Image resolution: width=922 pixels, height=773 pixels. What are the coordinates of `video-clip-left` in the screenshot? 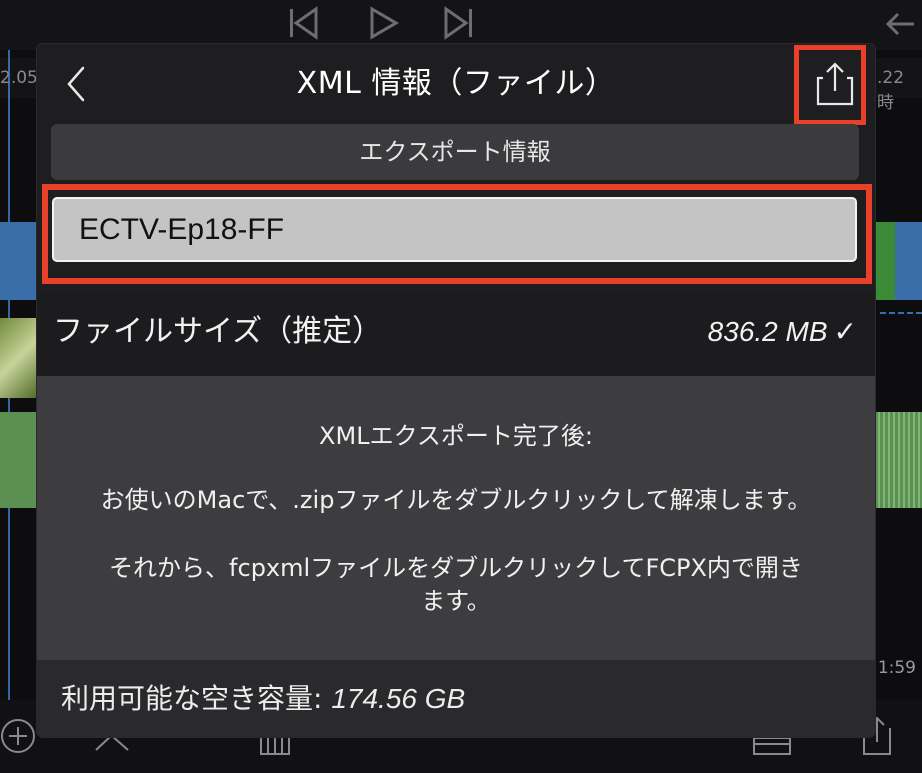 It's located at (18, 261).